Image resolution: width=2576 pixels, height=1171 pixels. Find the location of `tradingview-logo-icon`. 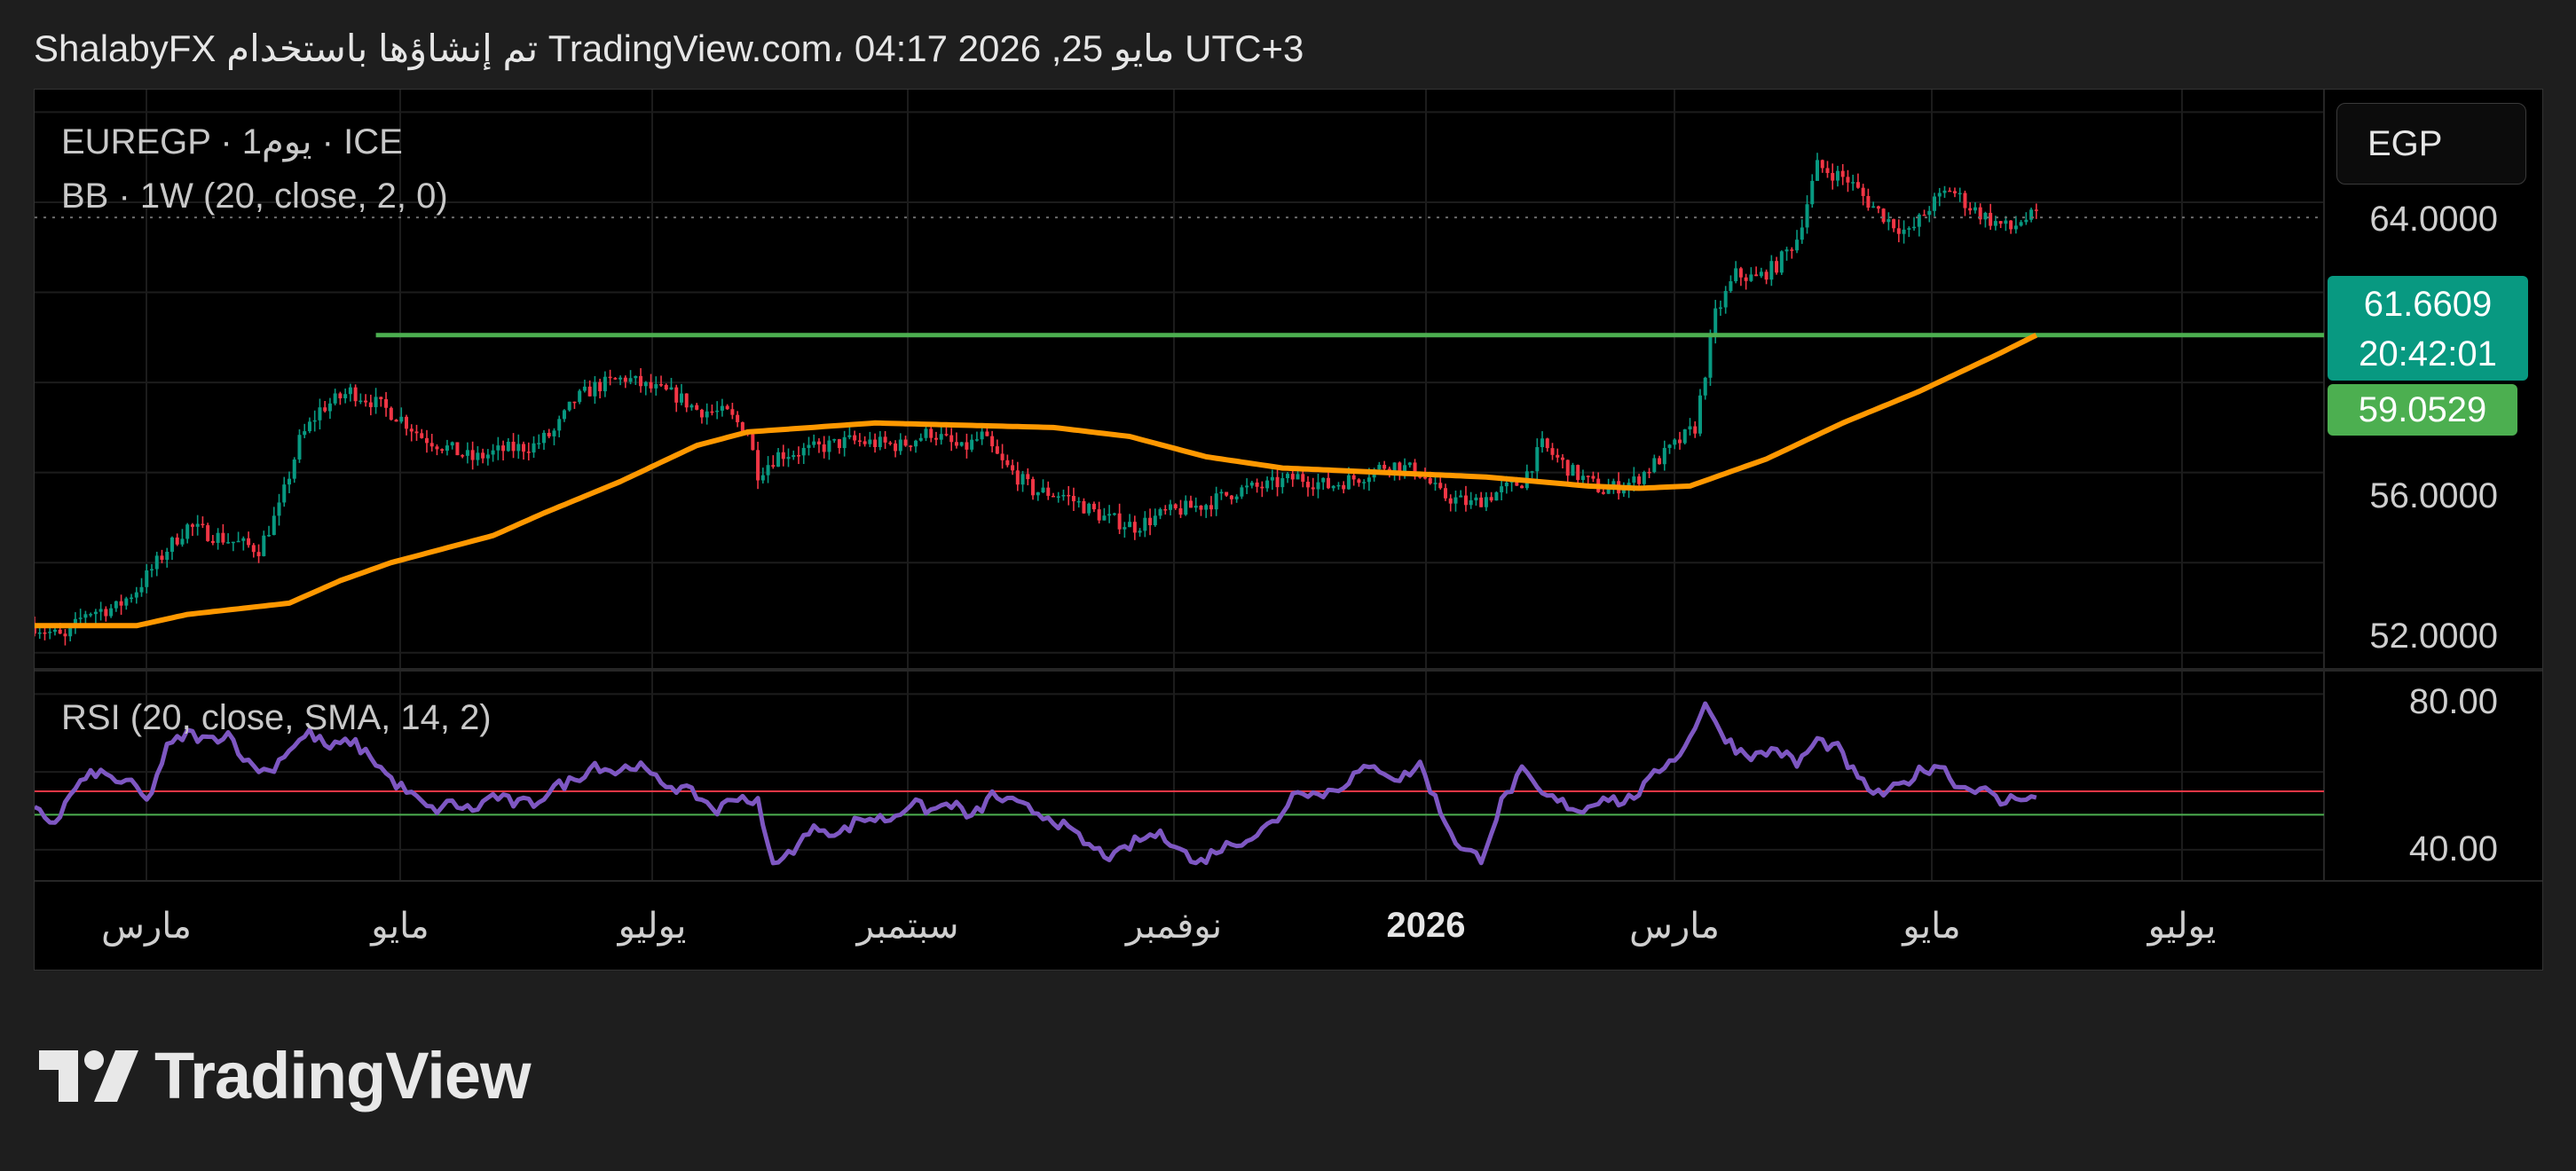

tradingview-logo-icon is located at coordinates (89, 1075).